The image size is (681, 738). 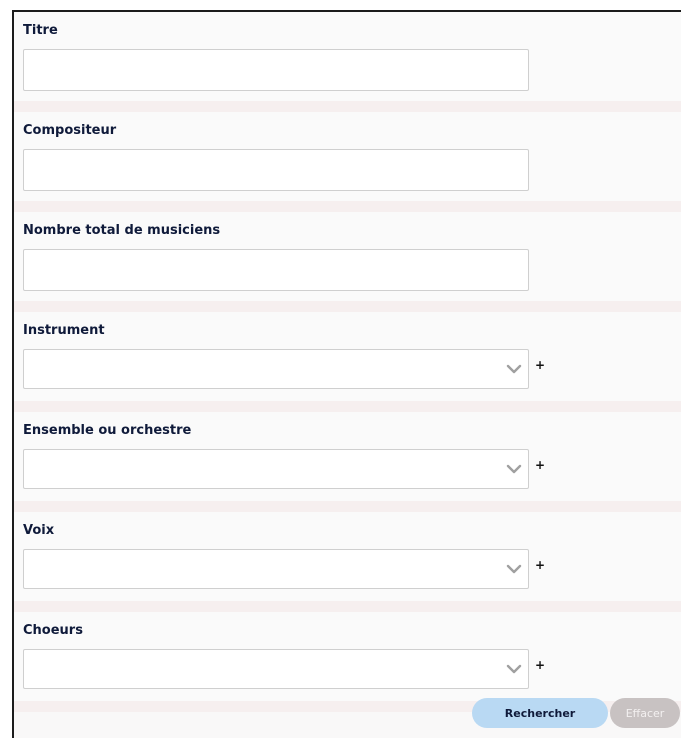 What do you see at coordinates (276, 170) in the screenshot?
I see `compositeur-input` at bounding box center [276, 170].